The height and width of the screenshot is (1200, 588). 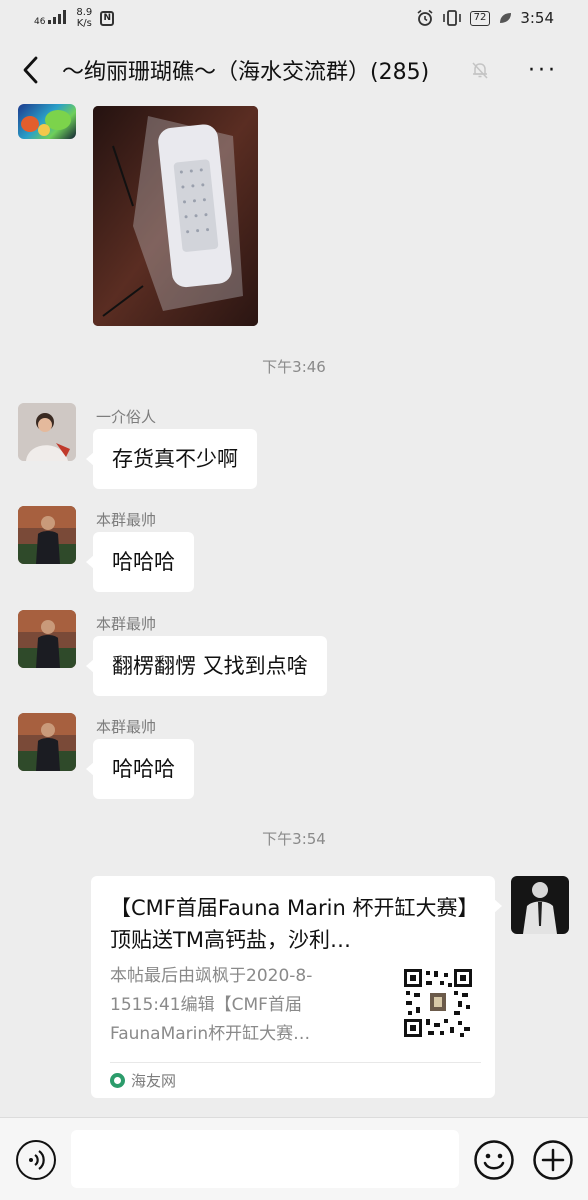 I want to click on coral-avatar-image, so click(x=46, y=123).